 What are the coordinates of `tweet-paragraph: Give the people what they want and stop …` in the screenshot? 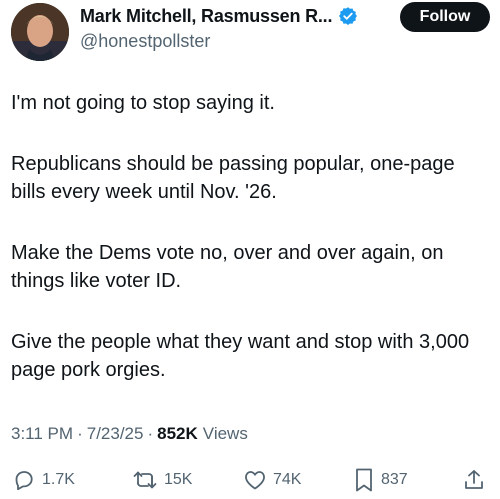 It's located at (240, 356).